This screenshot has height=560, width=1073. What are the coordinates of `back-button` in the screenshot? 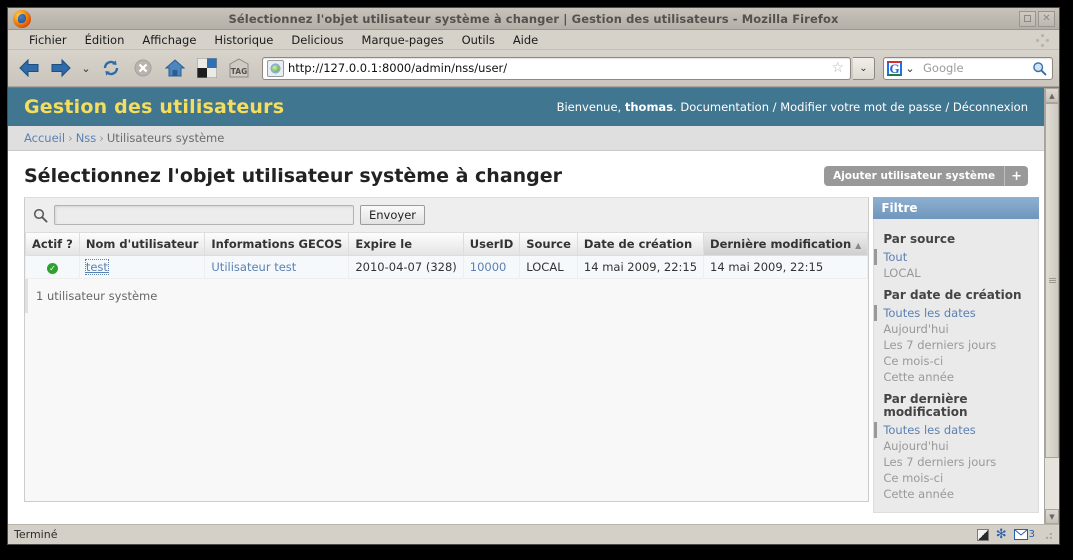 It's located at (29, 68).